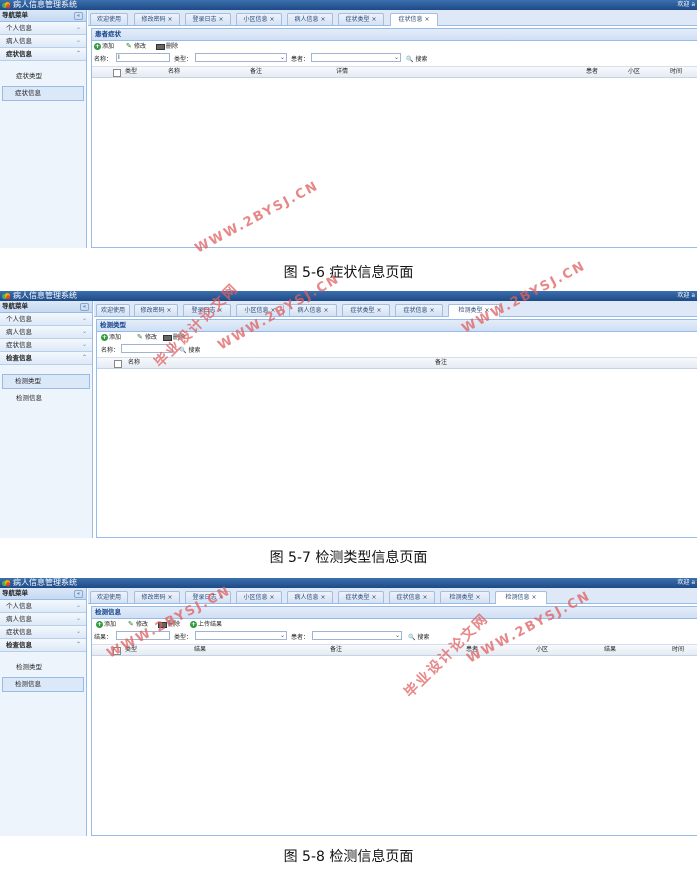 Image resolution: width=697 pixels, height=878 pixels. I want to click on search-bar: 名称： I 类型： ⌄ 患者： ⌄ 🔍 搜索, so click(394, 58).